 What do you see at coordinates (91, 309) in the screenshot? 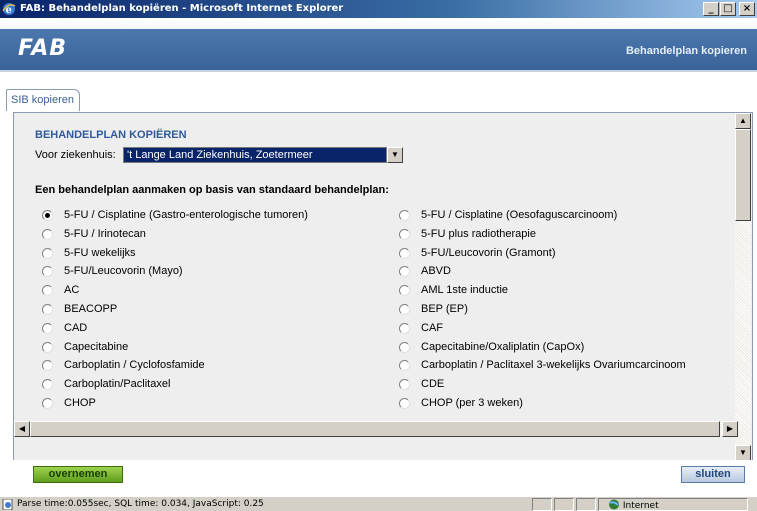
I see `option-label: BEACOPP` at bounding box center [91, 309].